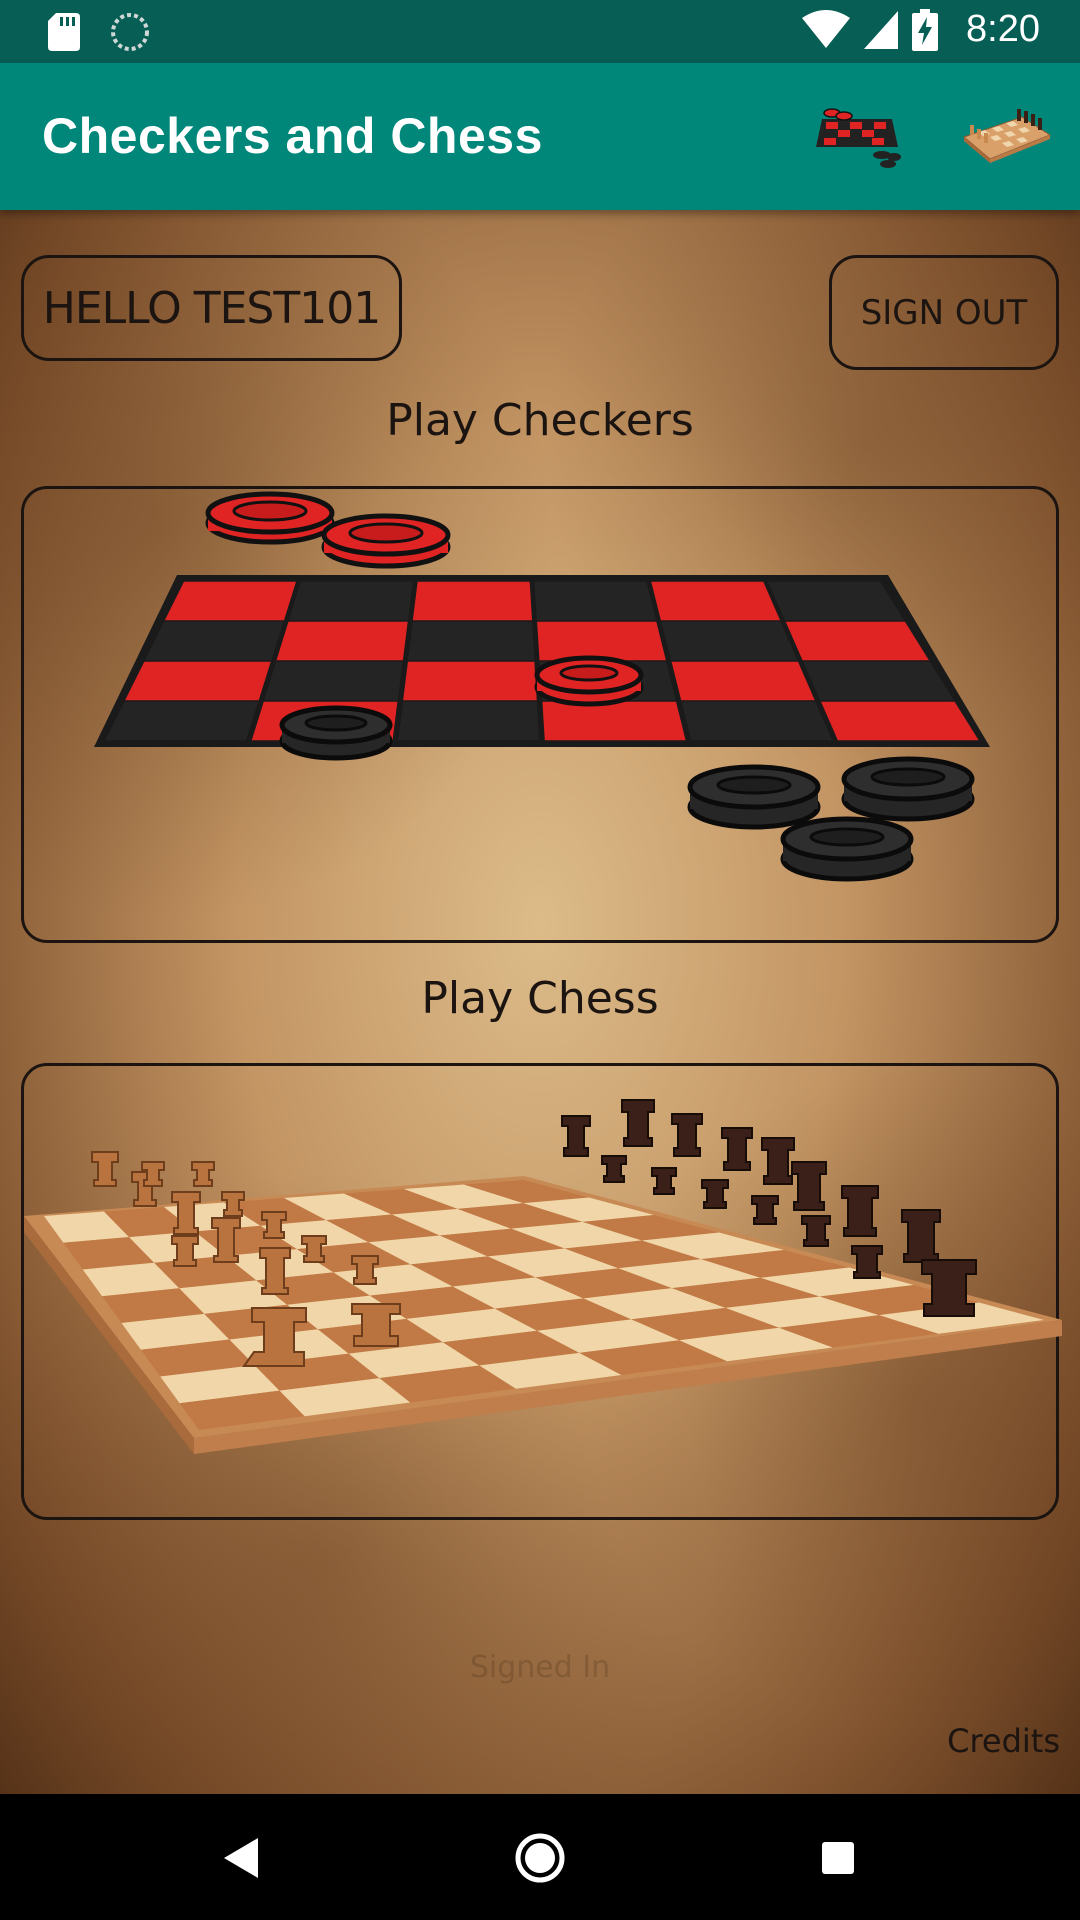 This screenshot has width=1080, height=1920. What do you see at coordinates (925, 29) in the screenshot?
I see `battery-charging-icon` at bounding box center [925, 29].